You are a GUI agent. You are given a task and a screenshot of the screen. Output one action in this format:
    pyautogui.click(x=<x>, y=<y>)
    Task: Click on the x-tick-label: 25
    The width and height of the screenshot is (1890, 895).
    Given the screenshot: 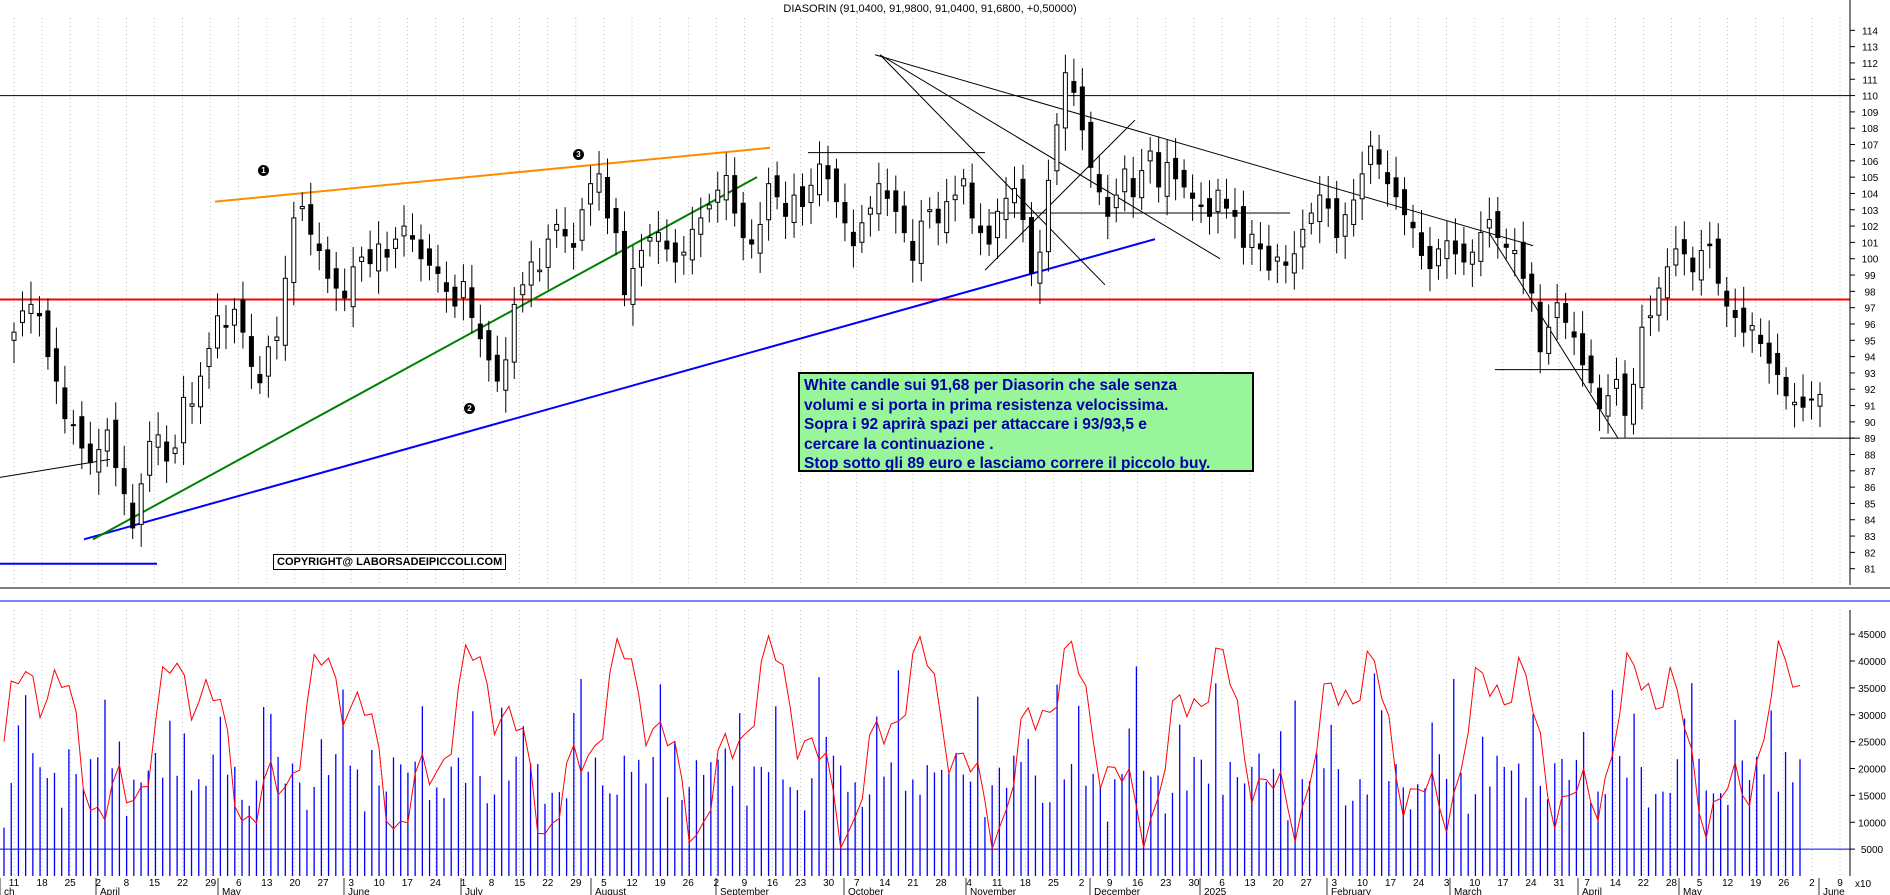 What is the action you would take?
    pyautogui.click(x=71, y=883)
    